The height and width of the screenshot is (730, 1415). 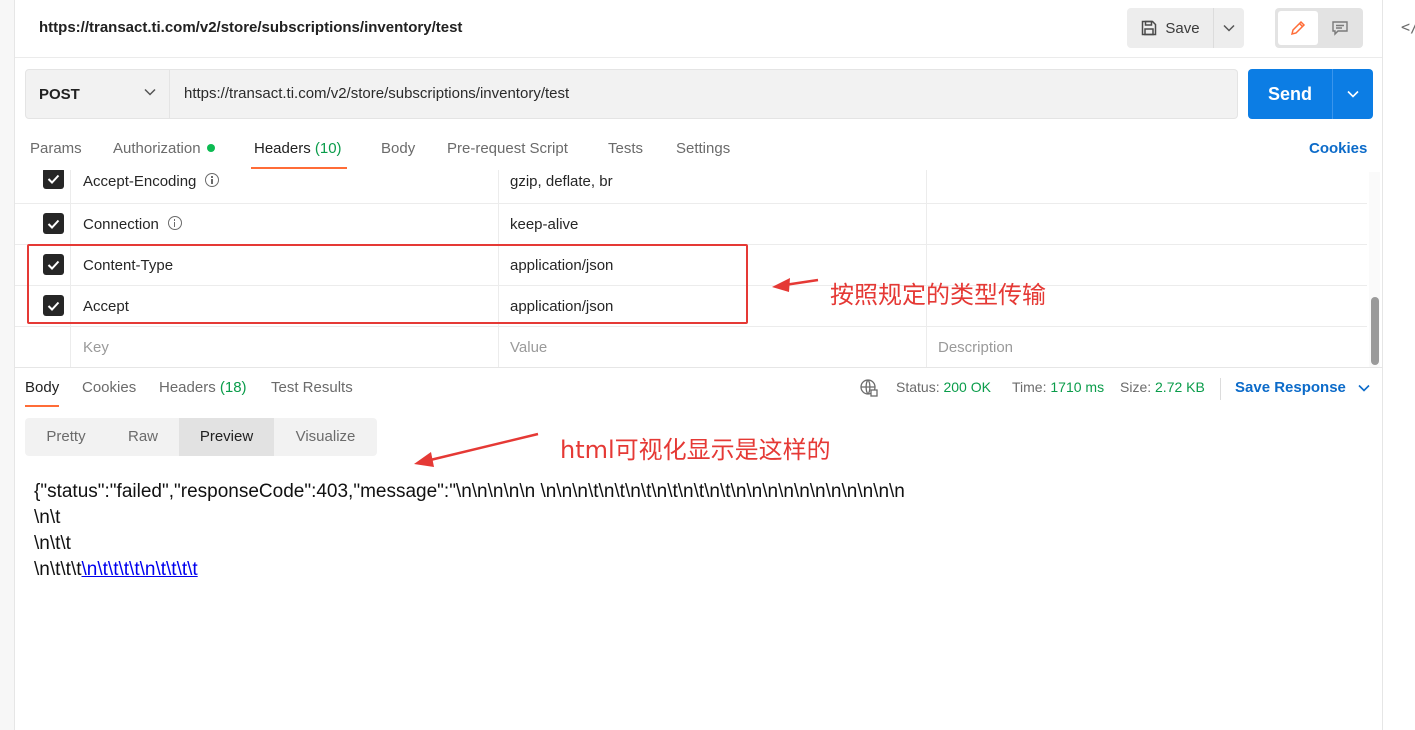 I want to click on view-mode-group: Pretty Raw Preview Visualize, so click(x=201, y=437).